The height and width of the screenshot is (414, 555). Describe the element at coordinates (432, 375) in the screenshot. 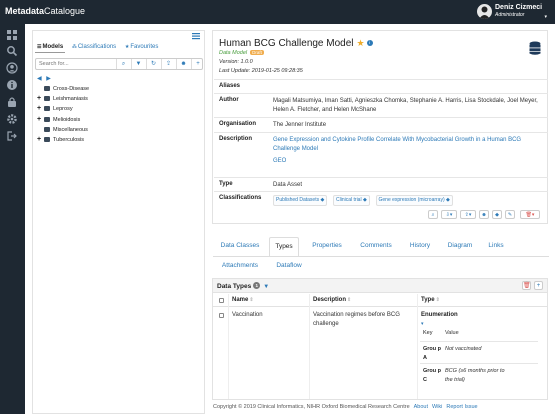

I see `enum-key: Grou p C` at that location.